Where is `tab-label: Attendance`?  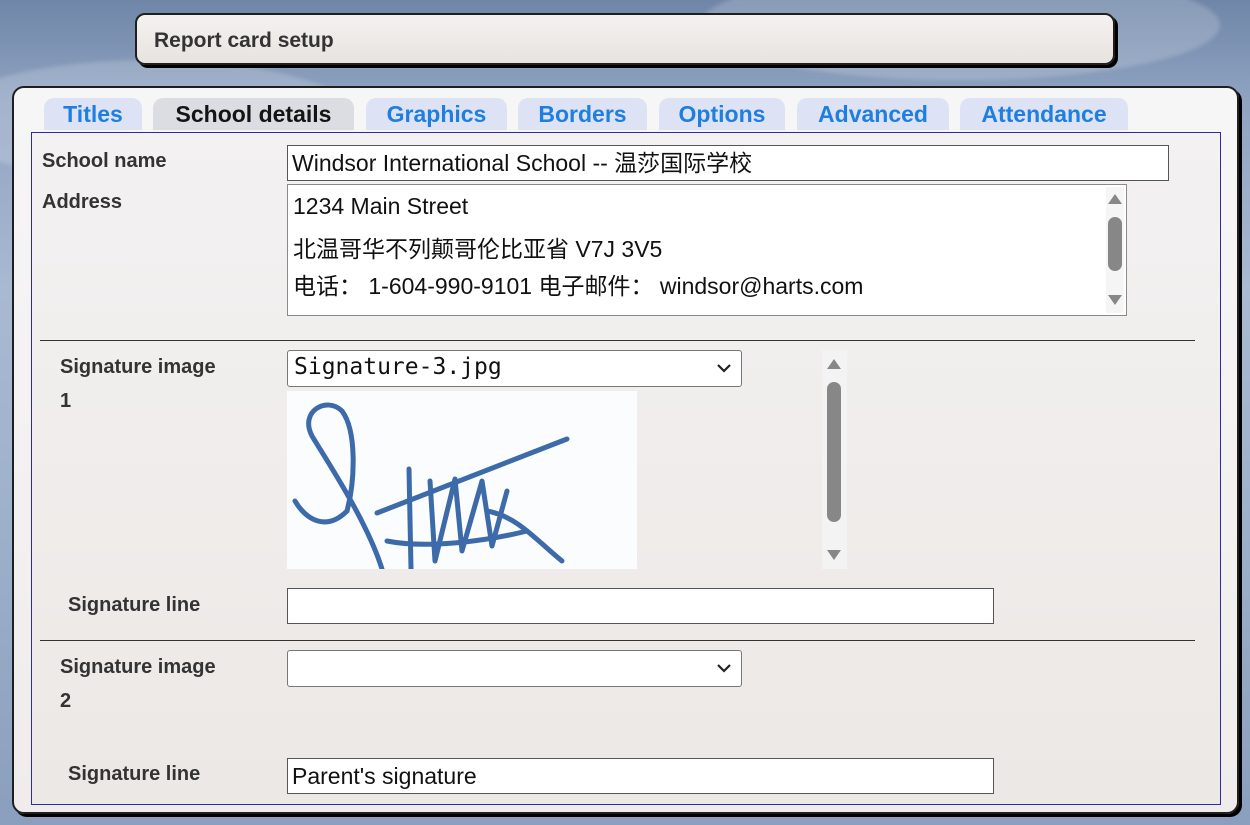
tab-label: Attendance is located at coordinates (1044, 114).